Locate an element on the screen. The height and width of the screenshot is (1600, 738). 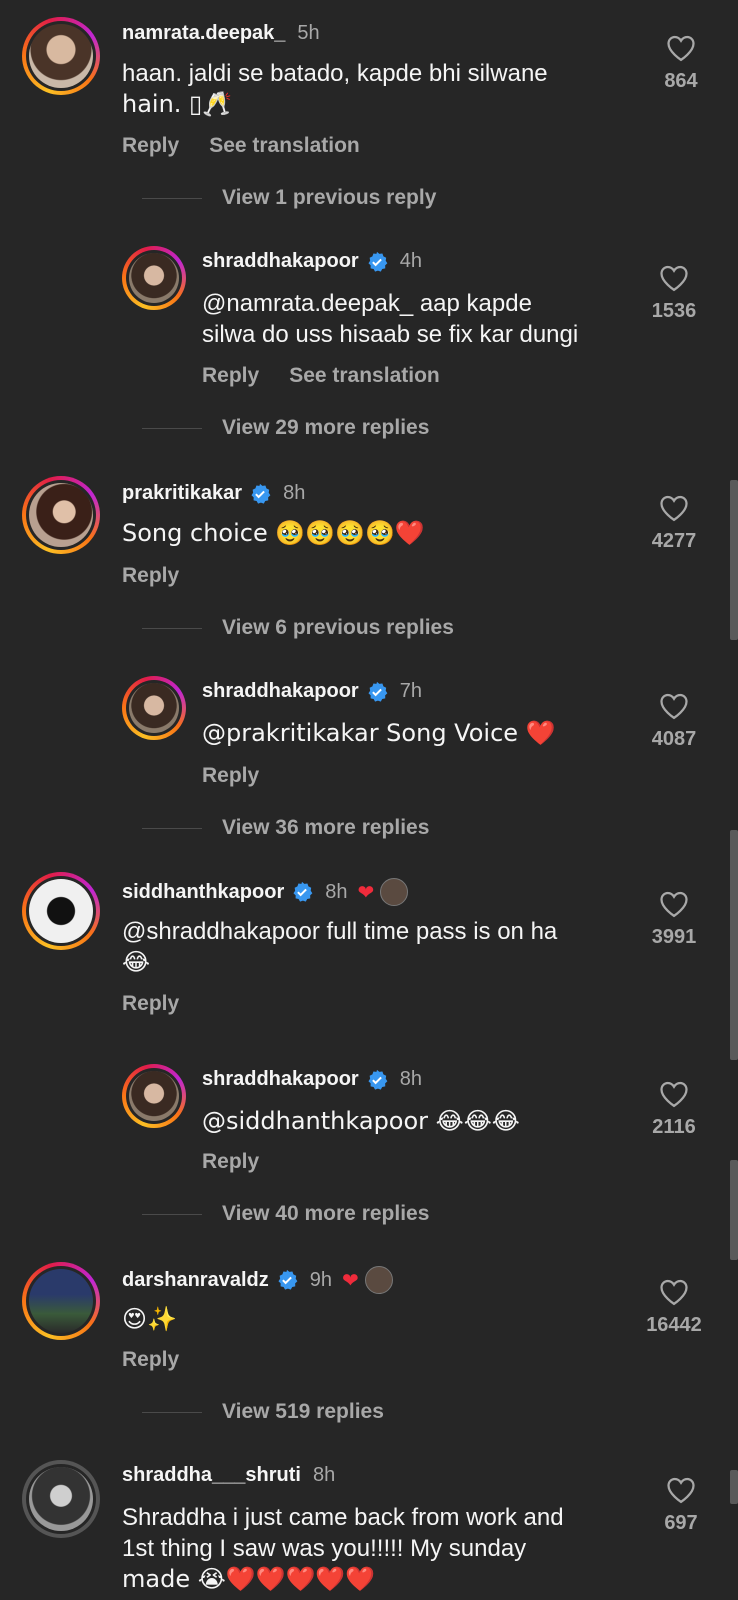
like-button: 4087 is located at coordinates (674, 721).